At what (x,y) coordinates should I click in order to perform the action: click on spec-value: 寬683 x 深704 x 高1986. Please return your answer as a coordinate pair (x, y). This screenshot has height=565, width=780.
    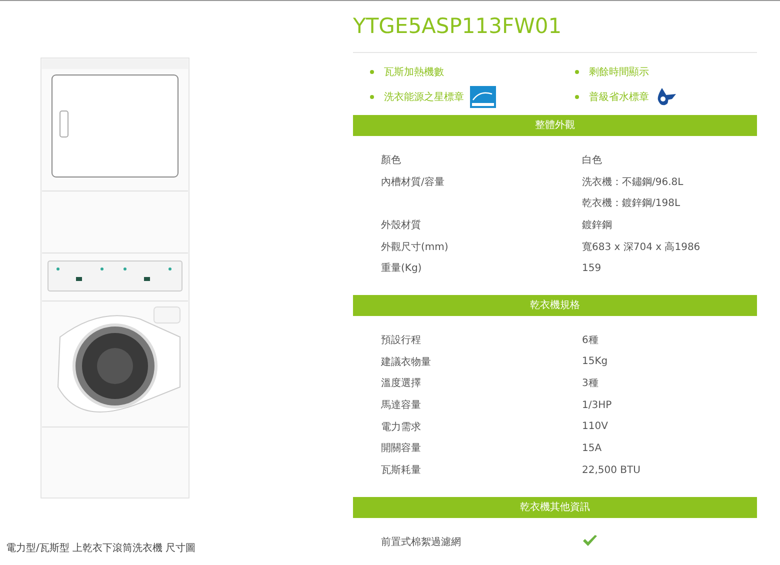
    Looking at the image, I should click on (641, 247).